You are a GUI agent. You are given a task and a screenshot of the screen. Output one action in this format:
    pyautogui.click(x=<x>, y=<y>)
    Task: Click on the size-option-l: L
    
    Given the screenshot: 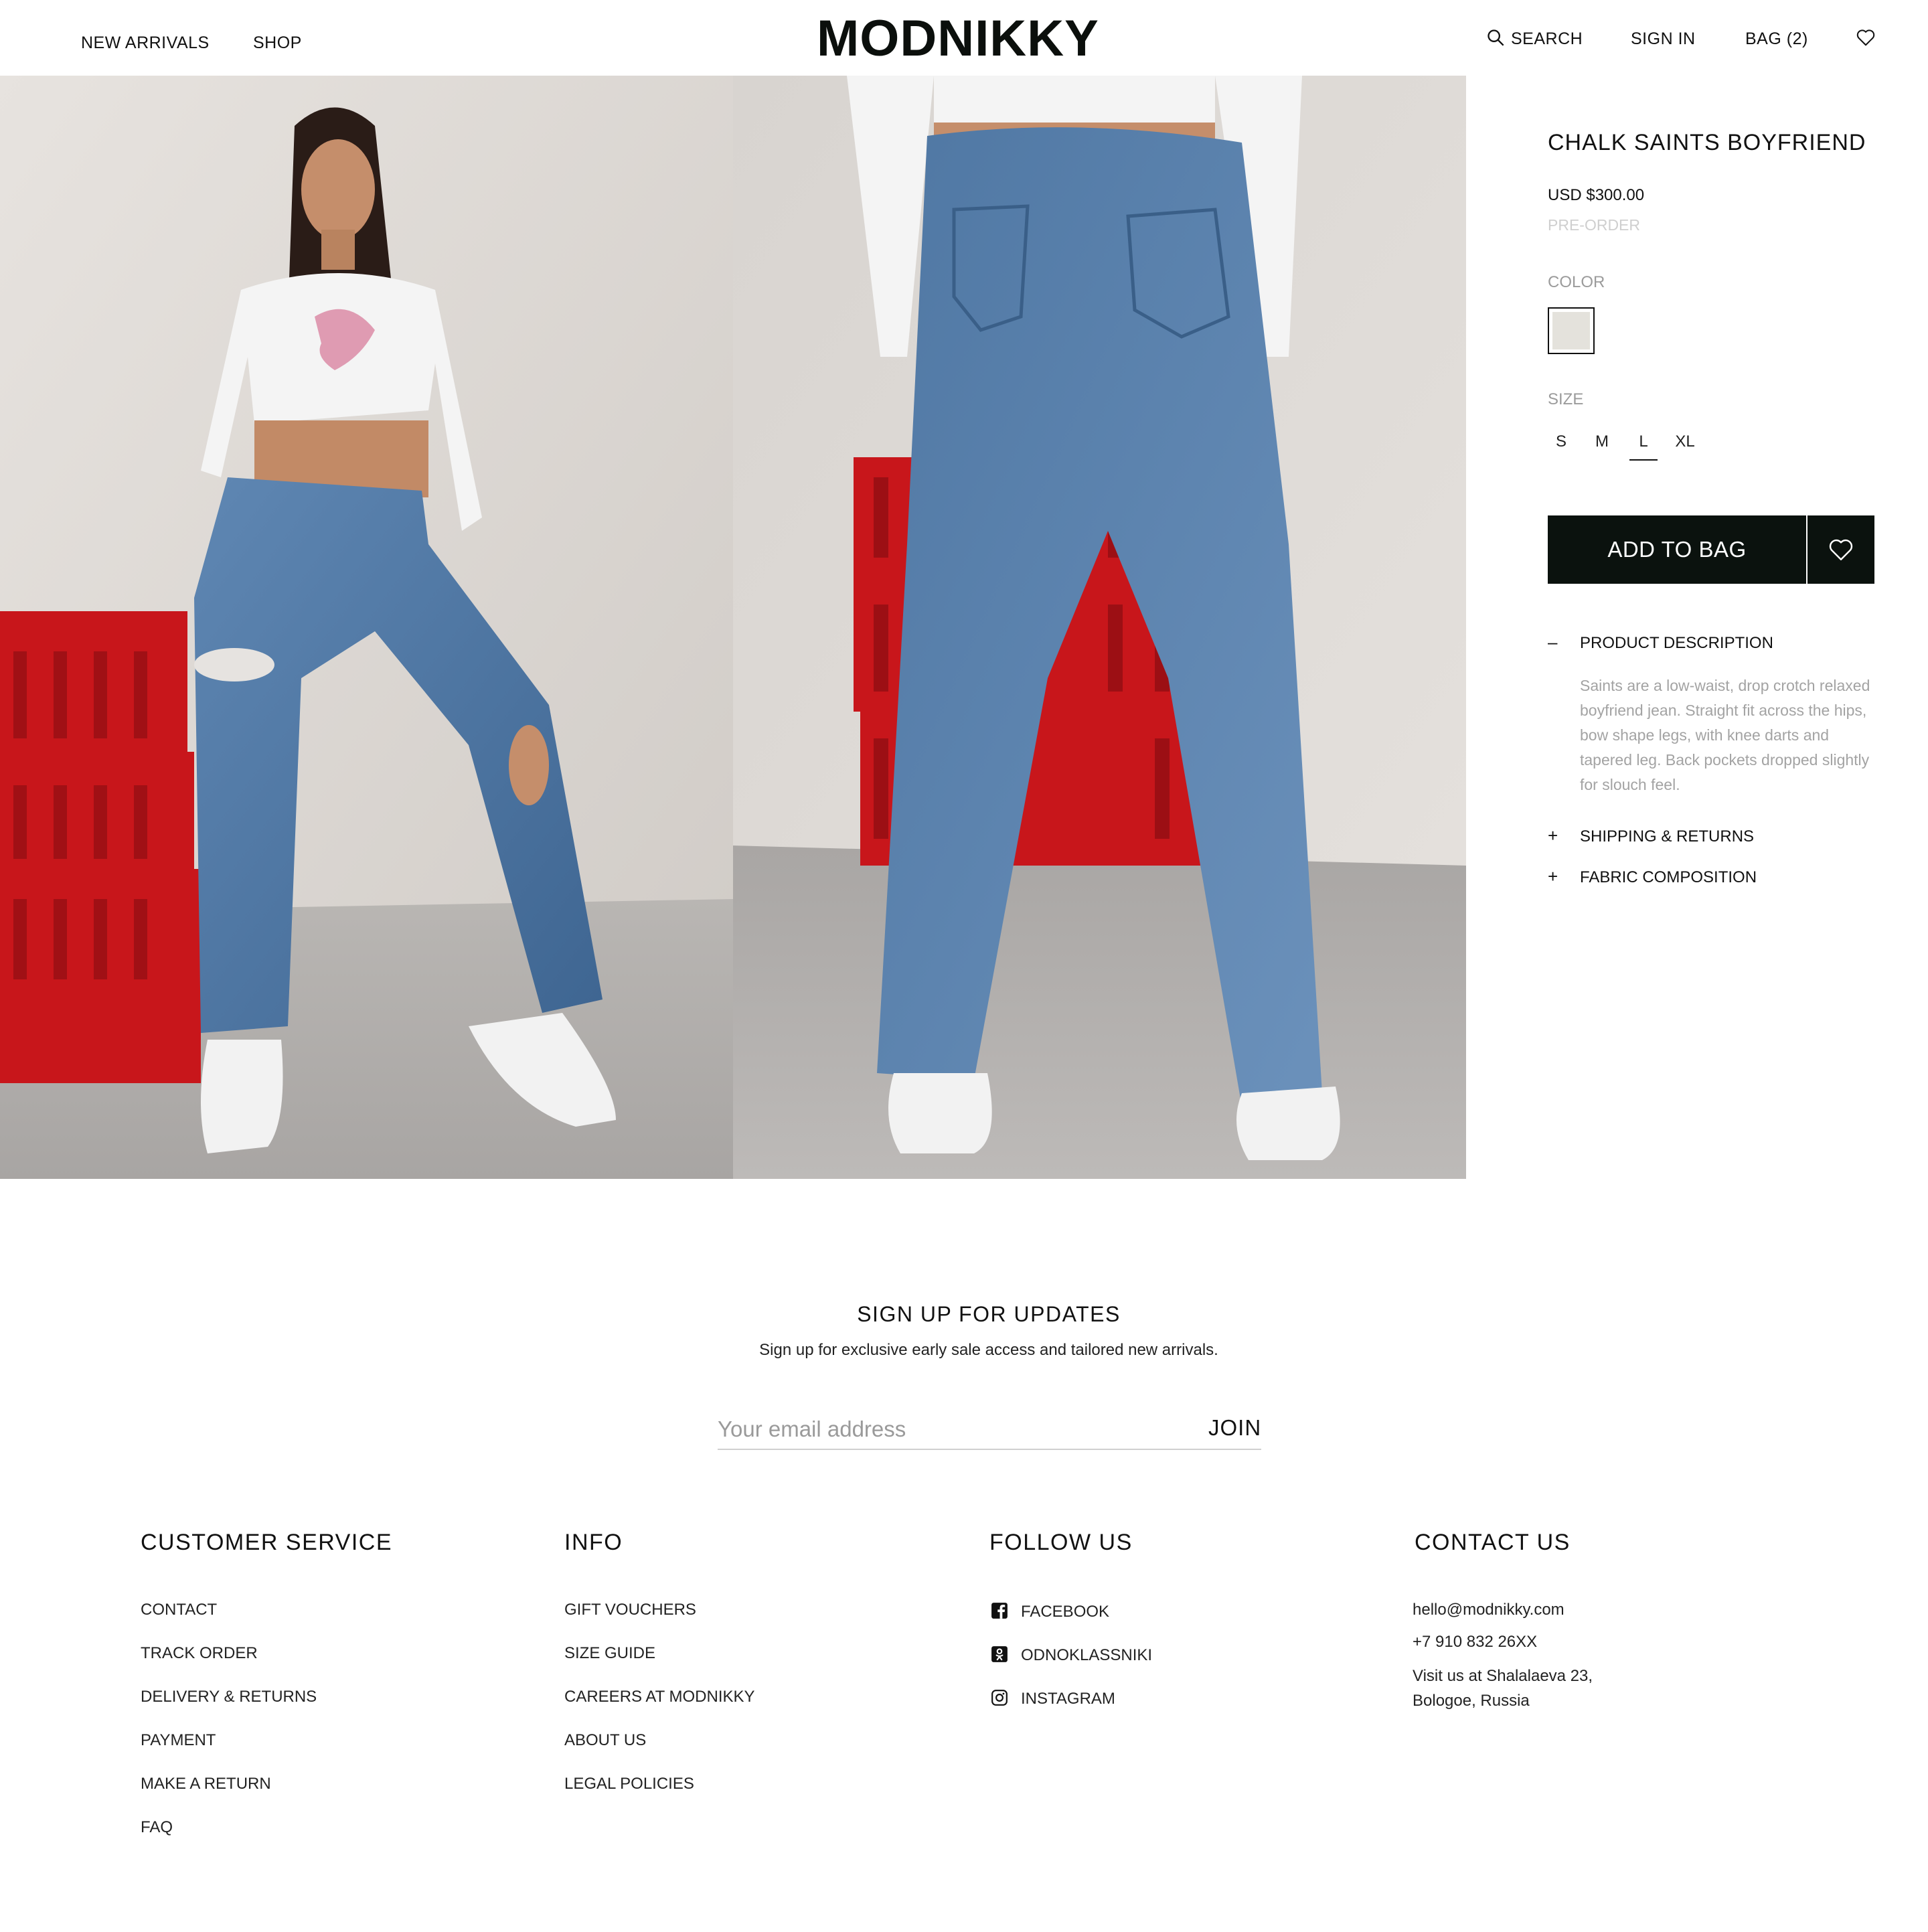 What is the action you would take?
    pyautogui.click(x=1643, y=441)
    